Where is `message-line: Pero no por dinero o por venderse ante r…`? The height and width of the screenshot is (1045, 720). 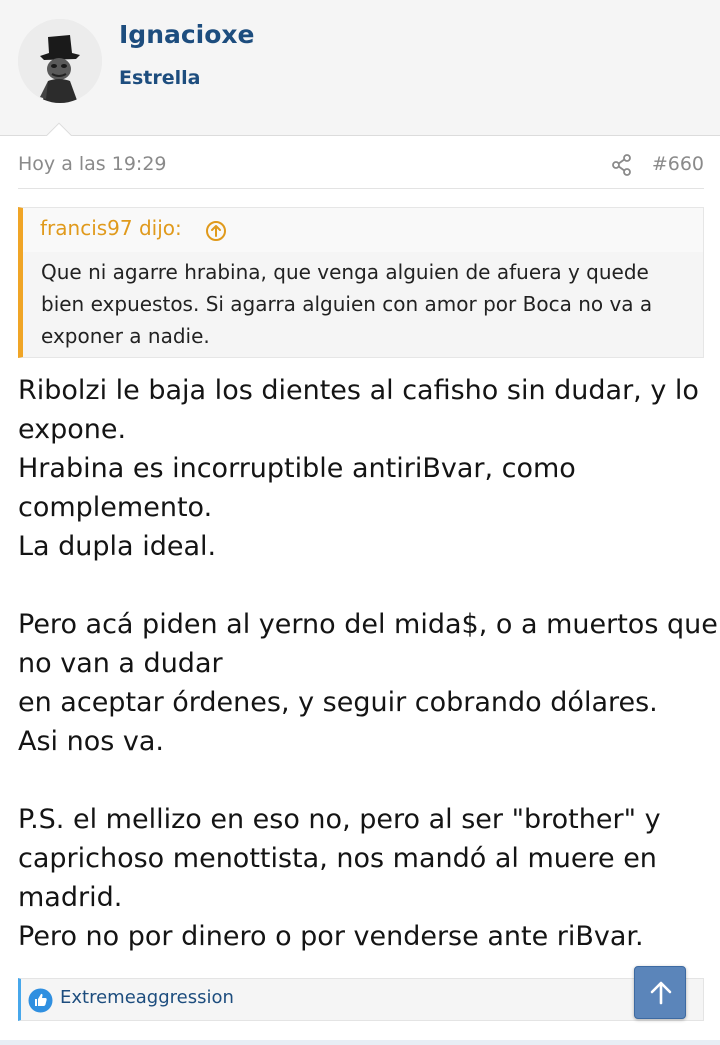 message-line: Pero no por dinero o por venderse ante r… is located at coordinates (331, 936).